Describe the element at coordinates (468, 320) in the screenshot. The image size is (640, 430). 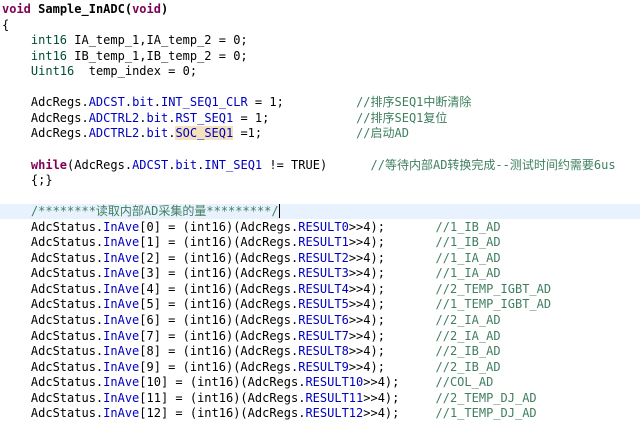
I see `code-token: //2_IA_AD` at that location.